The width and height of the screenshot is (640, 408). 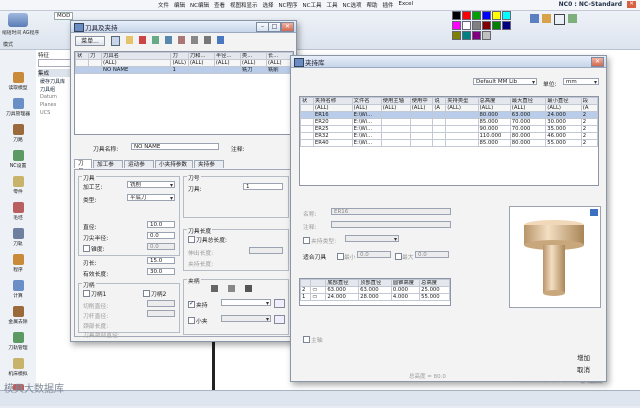 I want to click on new-tool-icon, so click(x=115, y=41).